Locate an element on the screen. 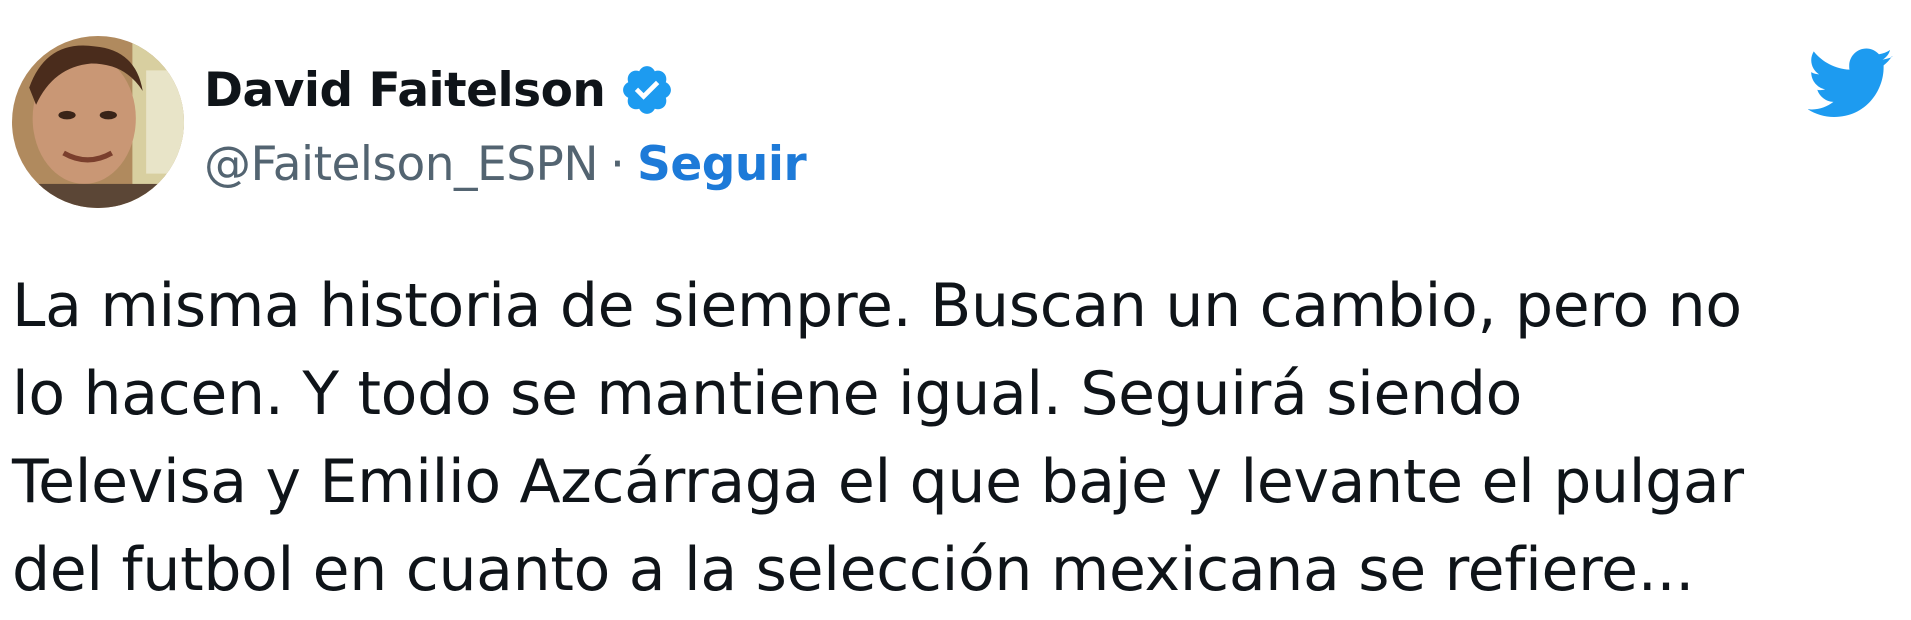 This screenshot has width=1911, height=620. verified-badge-icon is located at coordinates (647, 90).